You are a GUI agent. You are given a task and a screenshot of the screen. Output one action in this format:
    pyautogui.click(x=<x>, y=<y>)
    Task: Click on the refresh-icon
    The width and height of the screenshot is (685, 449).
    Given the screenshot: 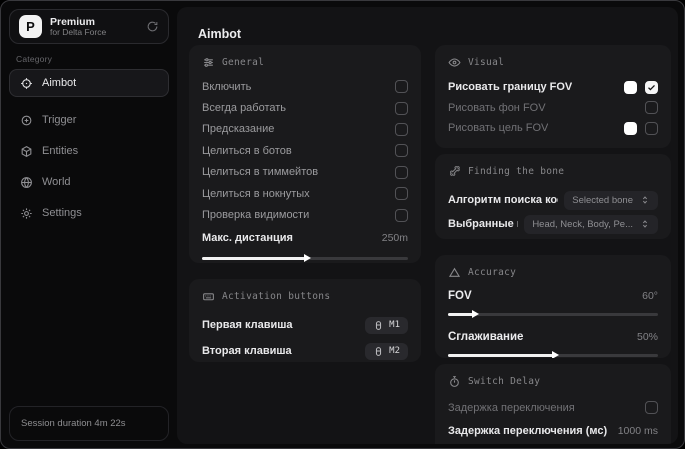 What is the action you would take?
    pyautogui.click(x=152, y=26)
    